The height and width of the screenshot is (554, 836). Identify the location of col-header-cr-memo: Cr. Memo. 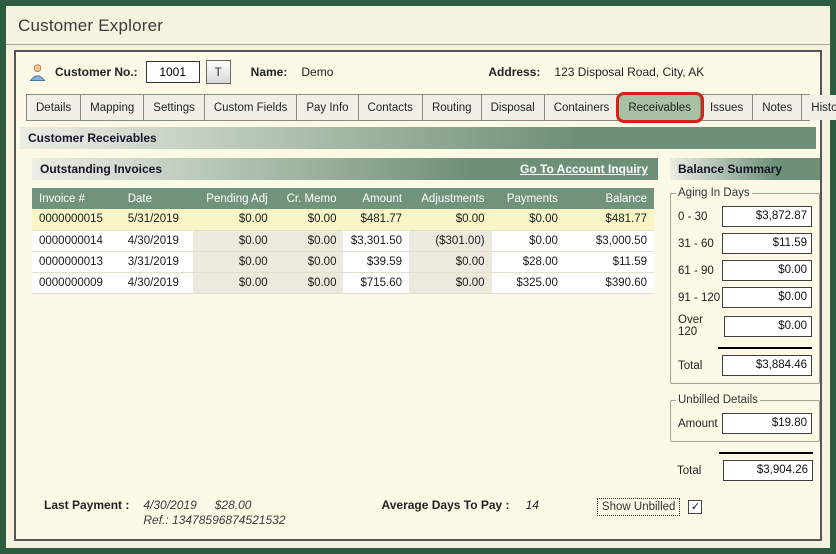
(309, 198).